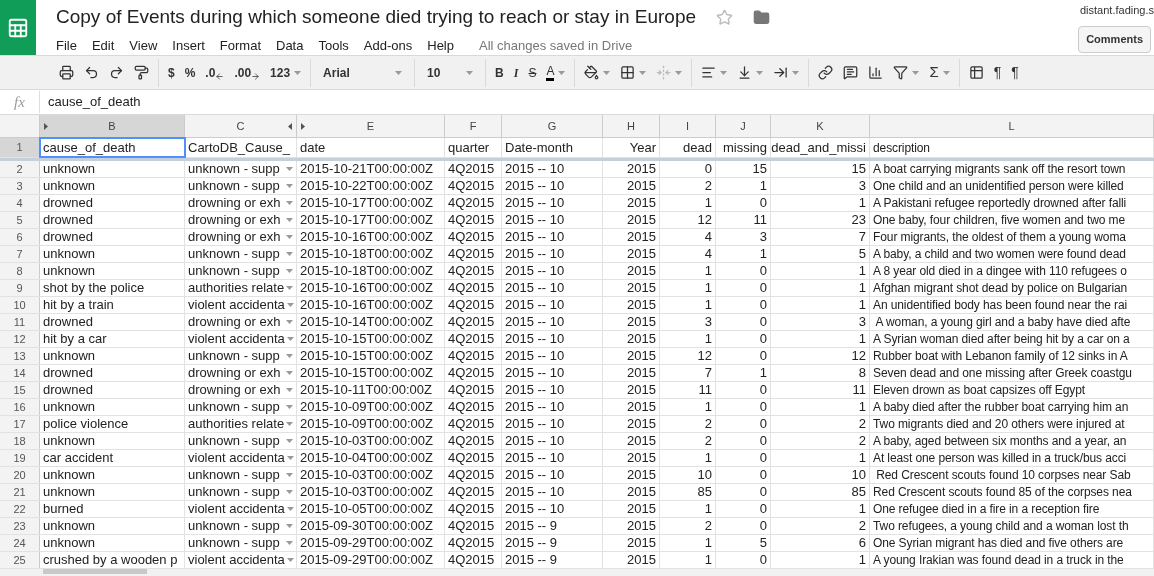  What do you see at coordinates (1012, 356) in the screenshot?
I see `table-cell: Rubber boat with Lebanon family of 12 sinks in A` at bounding box center [1012, 356].